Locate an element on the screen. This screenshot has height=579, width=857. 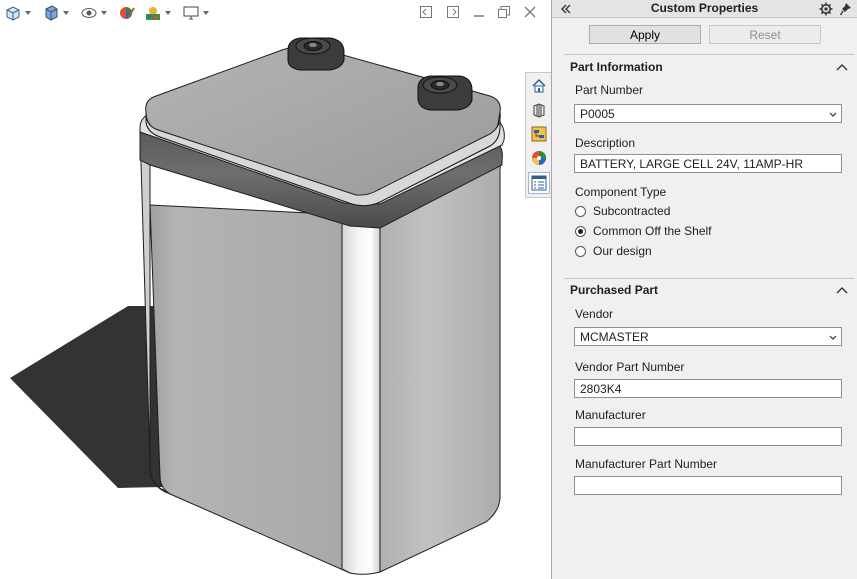
display-style-icon is located at coordinates (51, 13).